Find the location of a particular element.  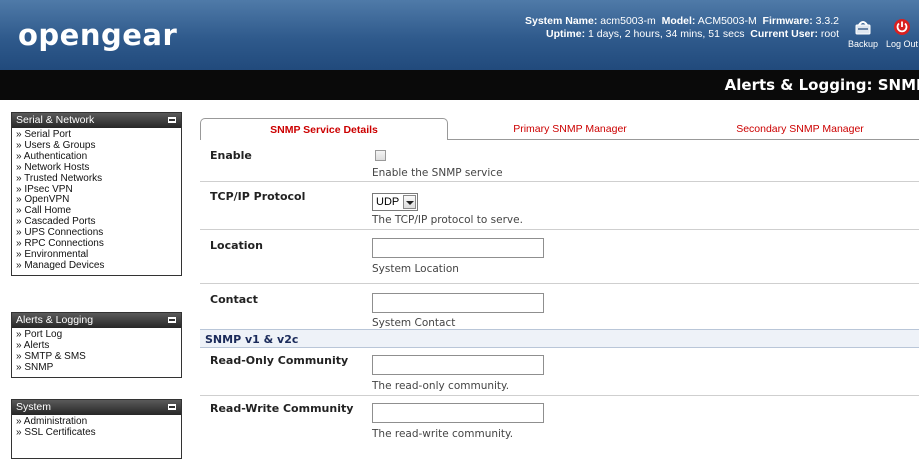

location-label: Location is located at coordinates (236, 245).